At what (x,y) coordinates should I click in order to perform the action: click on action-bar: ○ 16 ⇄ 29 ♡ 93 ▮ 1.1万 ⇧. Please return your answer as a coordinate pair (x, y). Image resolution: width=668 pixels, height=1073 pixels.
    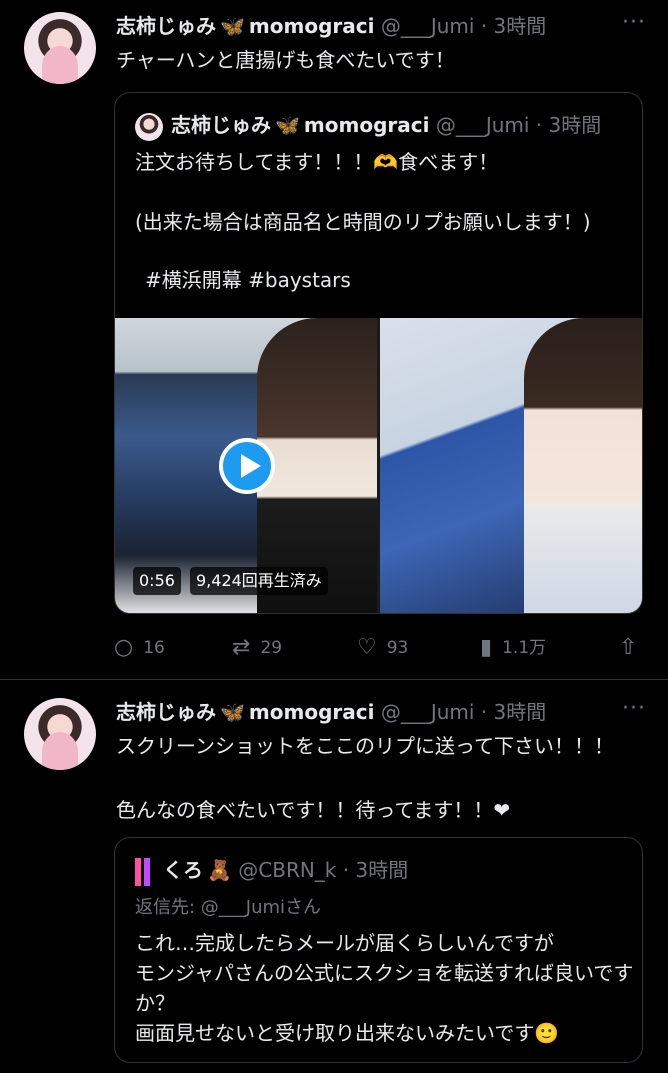
    Looking at the image, I should click on (379, 648).